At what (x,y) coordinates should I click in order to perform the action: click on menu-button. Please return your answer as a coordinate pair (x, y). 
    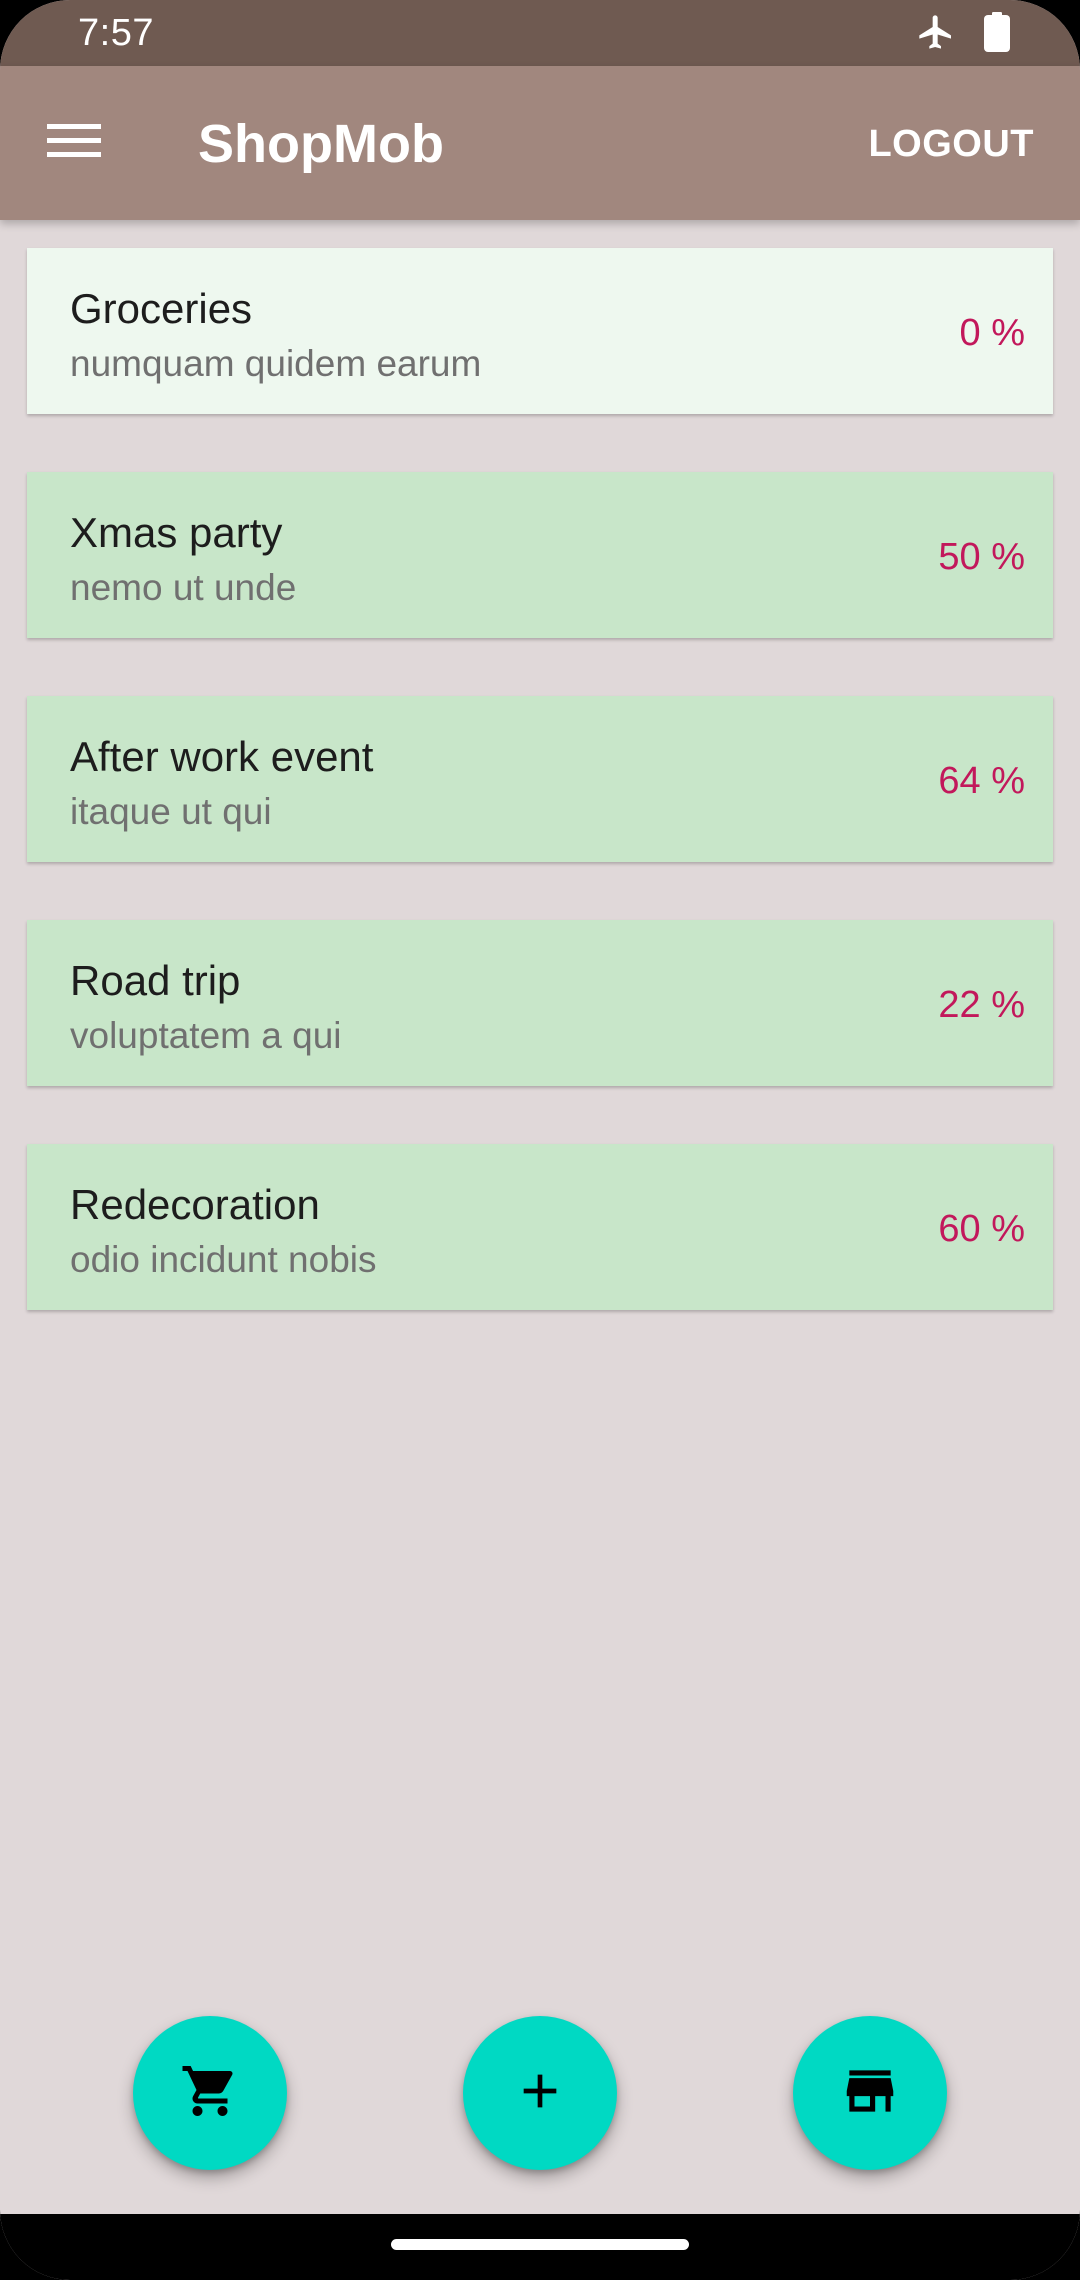
    Looking at the image, I should click on (74, 143).